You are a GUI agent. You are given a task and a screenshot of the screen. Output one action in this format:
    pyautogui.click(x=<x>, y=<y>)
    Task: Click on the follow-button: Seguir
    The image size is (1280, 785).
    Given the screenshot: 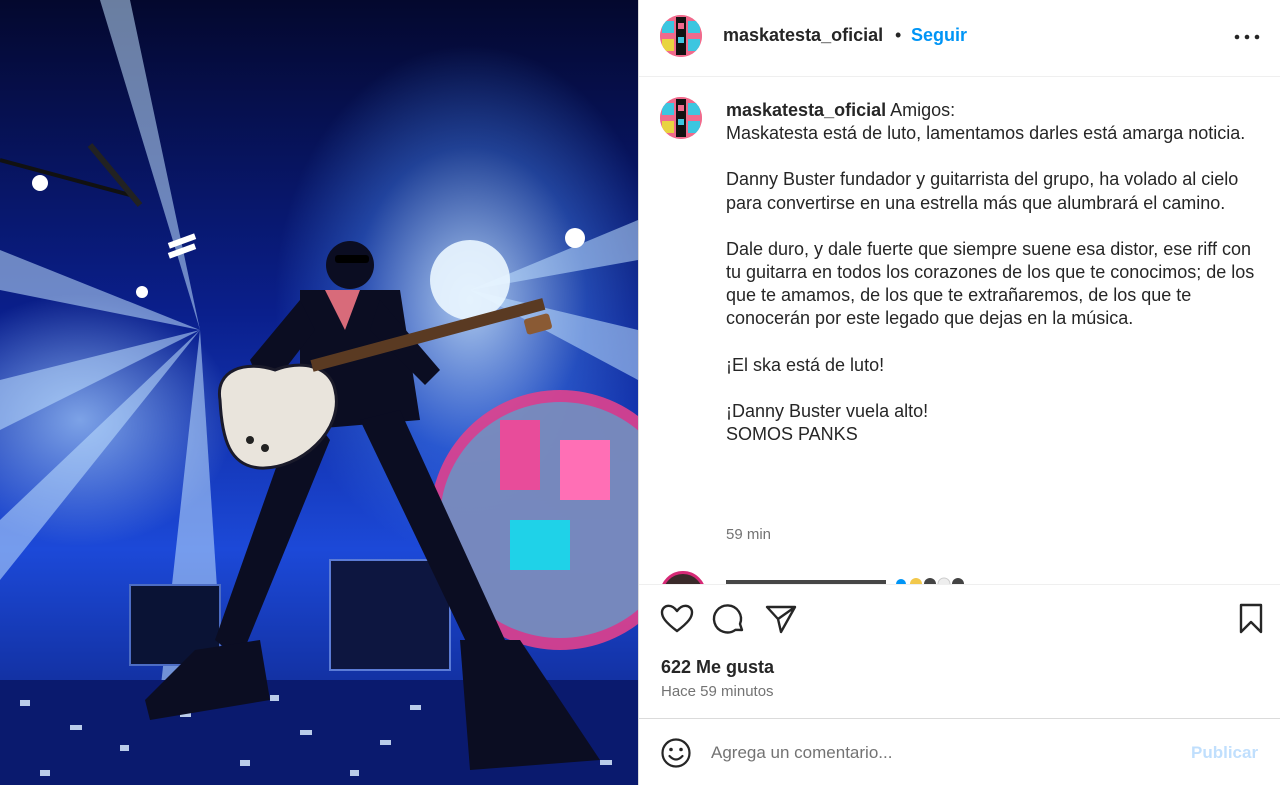 What is the action you would take?
    pyautogui.click(x=939, y=35)
    